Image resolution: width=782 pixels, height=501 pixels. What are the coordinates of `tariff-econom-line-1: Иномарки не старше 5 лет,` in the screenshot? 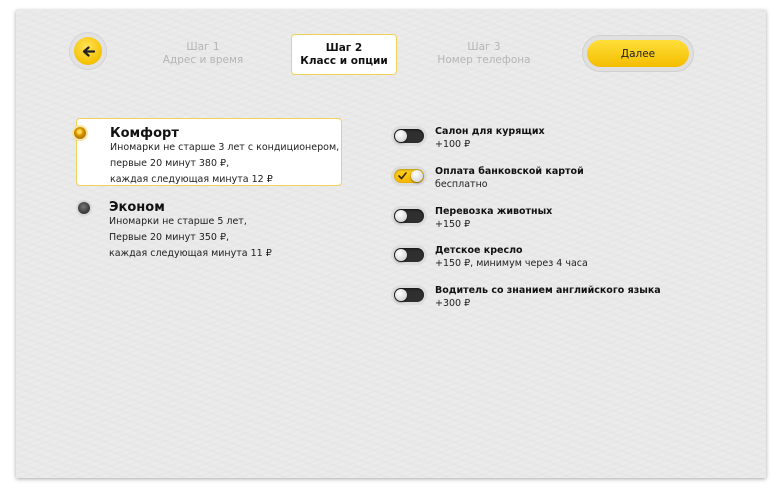 It's located at (178, 221).